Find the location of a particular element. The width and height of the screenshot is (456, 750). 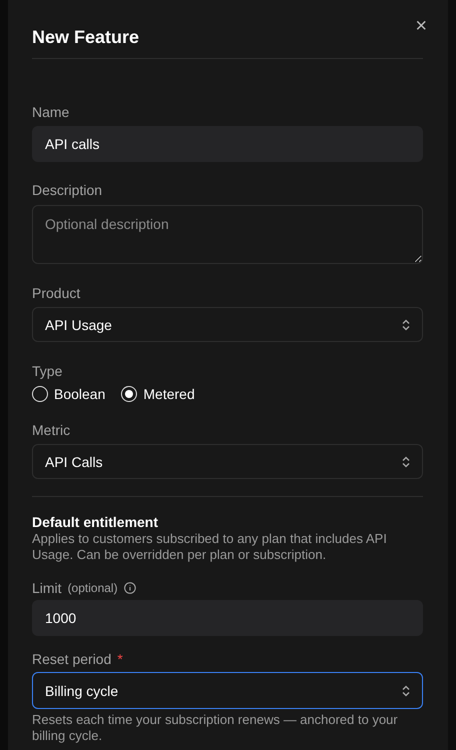

field-label: Type is located at coordinates (48, 371).